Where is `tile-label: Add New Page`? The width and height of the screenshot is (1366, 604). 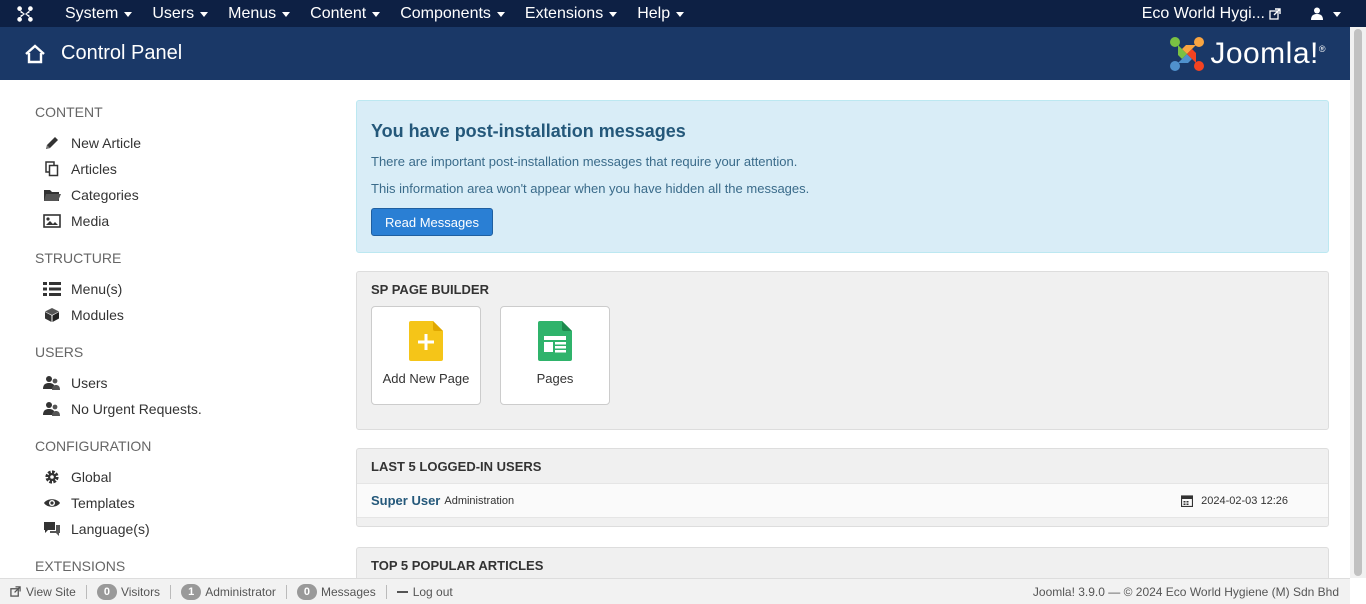 tile-label: Add New Page is located at coordinates (426, 378).